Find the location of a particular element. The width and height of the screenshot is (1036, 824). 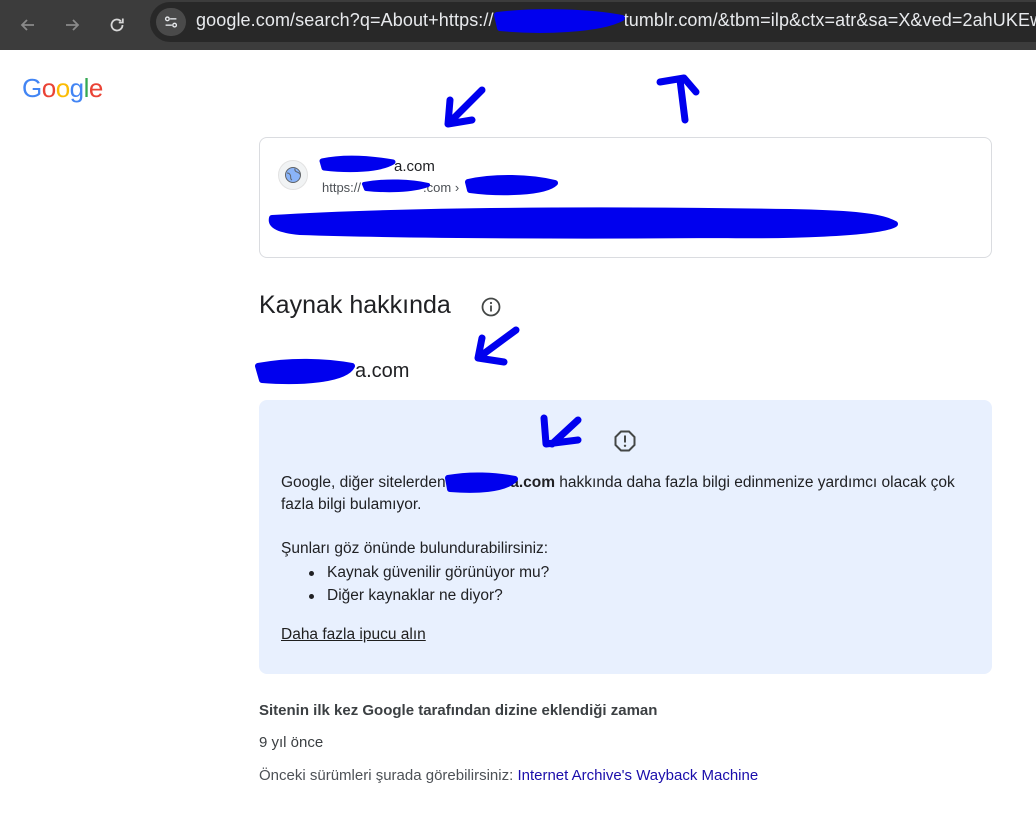

globe-icon is located at coordinates (293, 175).